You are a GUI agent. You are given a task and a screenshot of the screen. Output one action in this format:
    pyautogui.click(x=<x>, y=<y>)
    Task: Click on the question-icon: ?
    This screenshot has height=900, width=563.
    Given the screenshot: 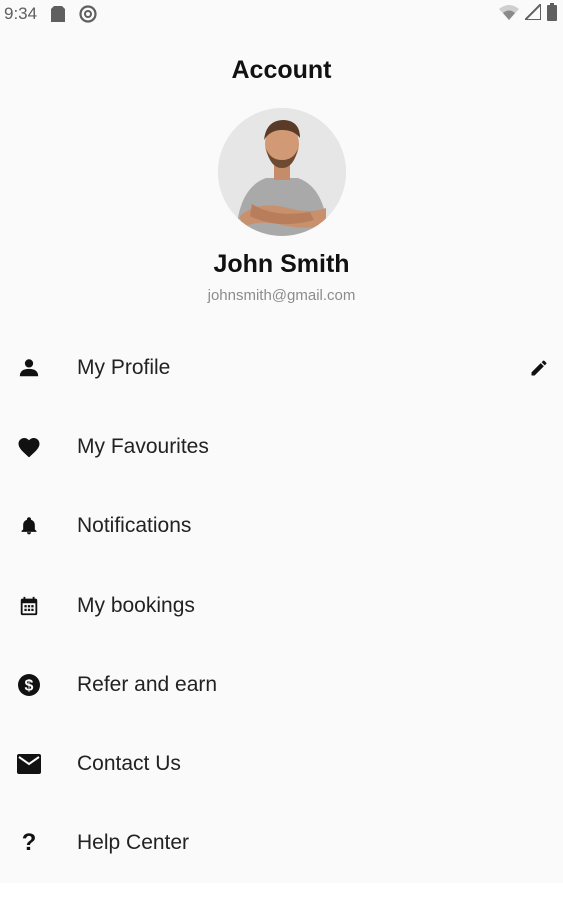 What is the action you would take?
    pyautogui.click(x=29, y=843)
    